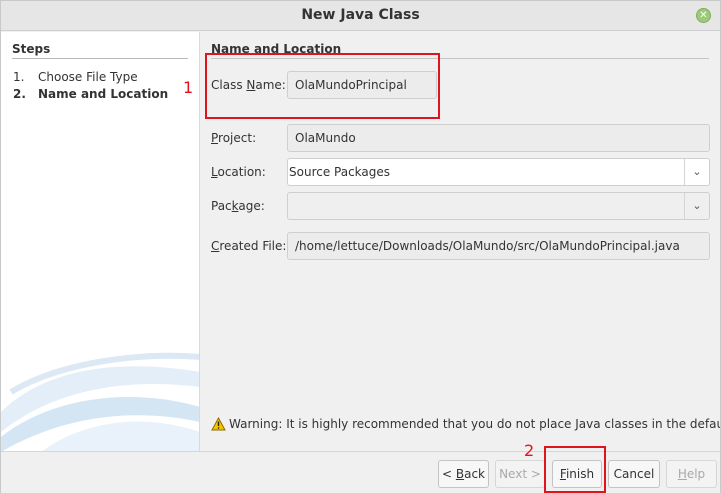 This screenshot has width=721, height=493. I want to click on steps-divider, so click(100, 58).